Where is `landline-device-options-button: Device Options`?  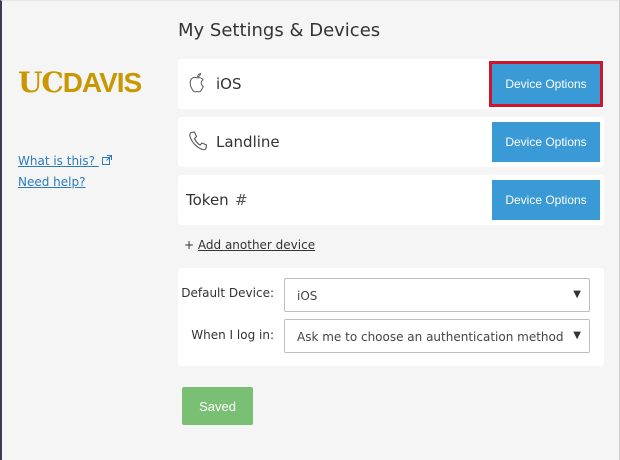
landline-device-options-button: Device Options is located at coordinates (546, 142).